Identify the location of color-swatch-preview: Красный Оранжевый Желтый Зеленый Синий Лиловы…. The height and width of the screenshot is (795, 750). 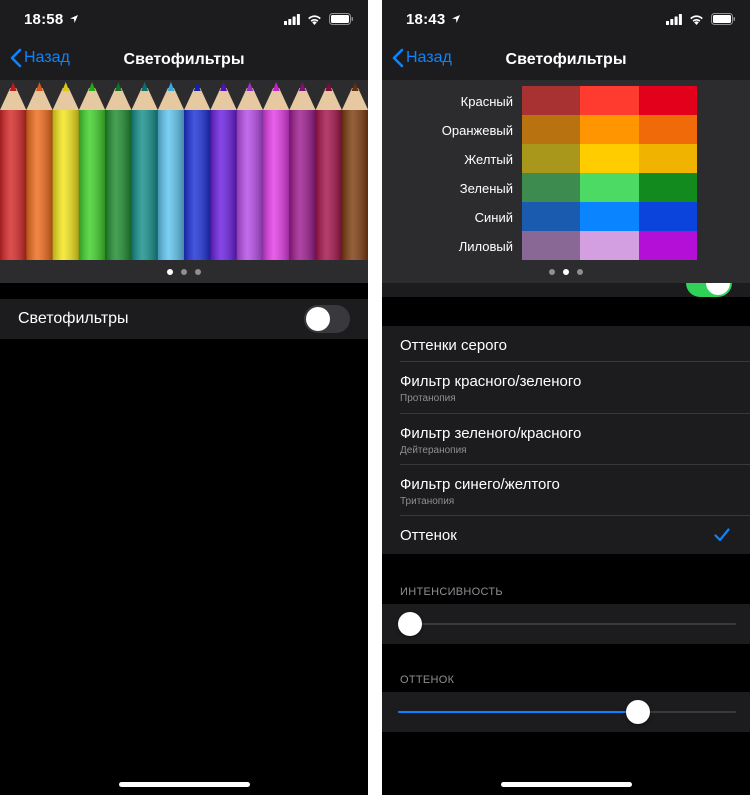
(566, 181).